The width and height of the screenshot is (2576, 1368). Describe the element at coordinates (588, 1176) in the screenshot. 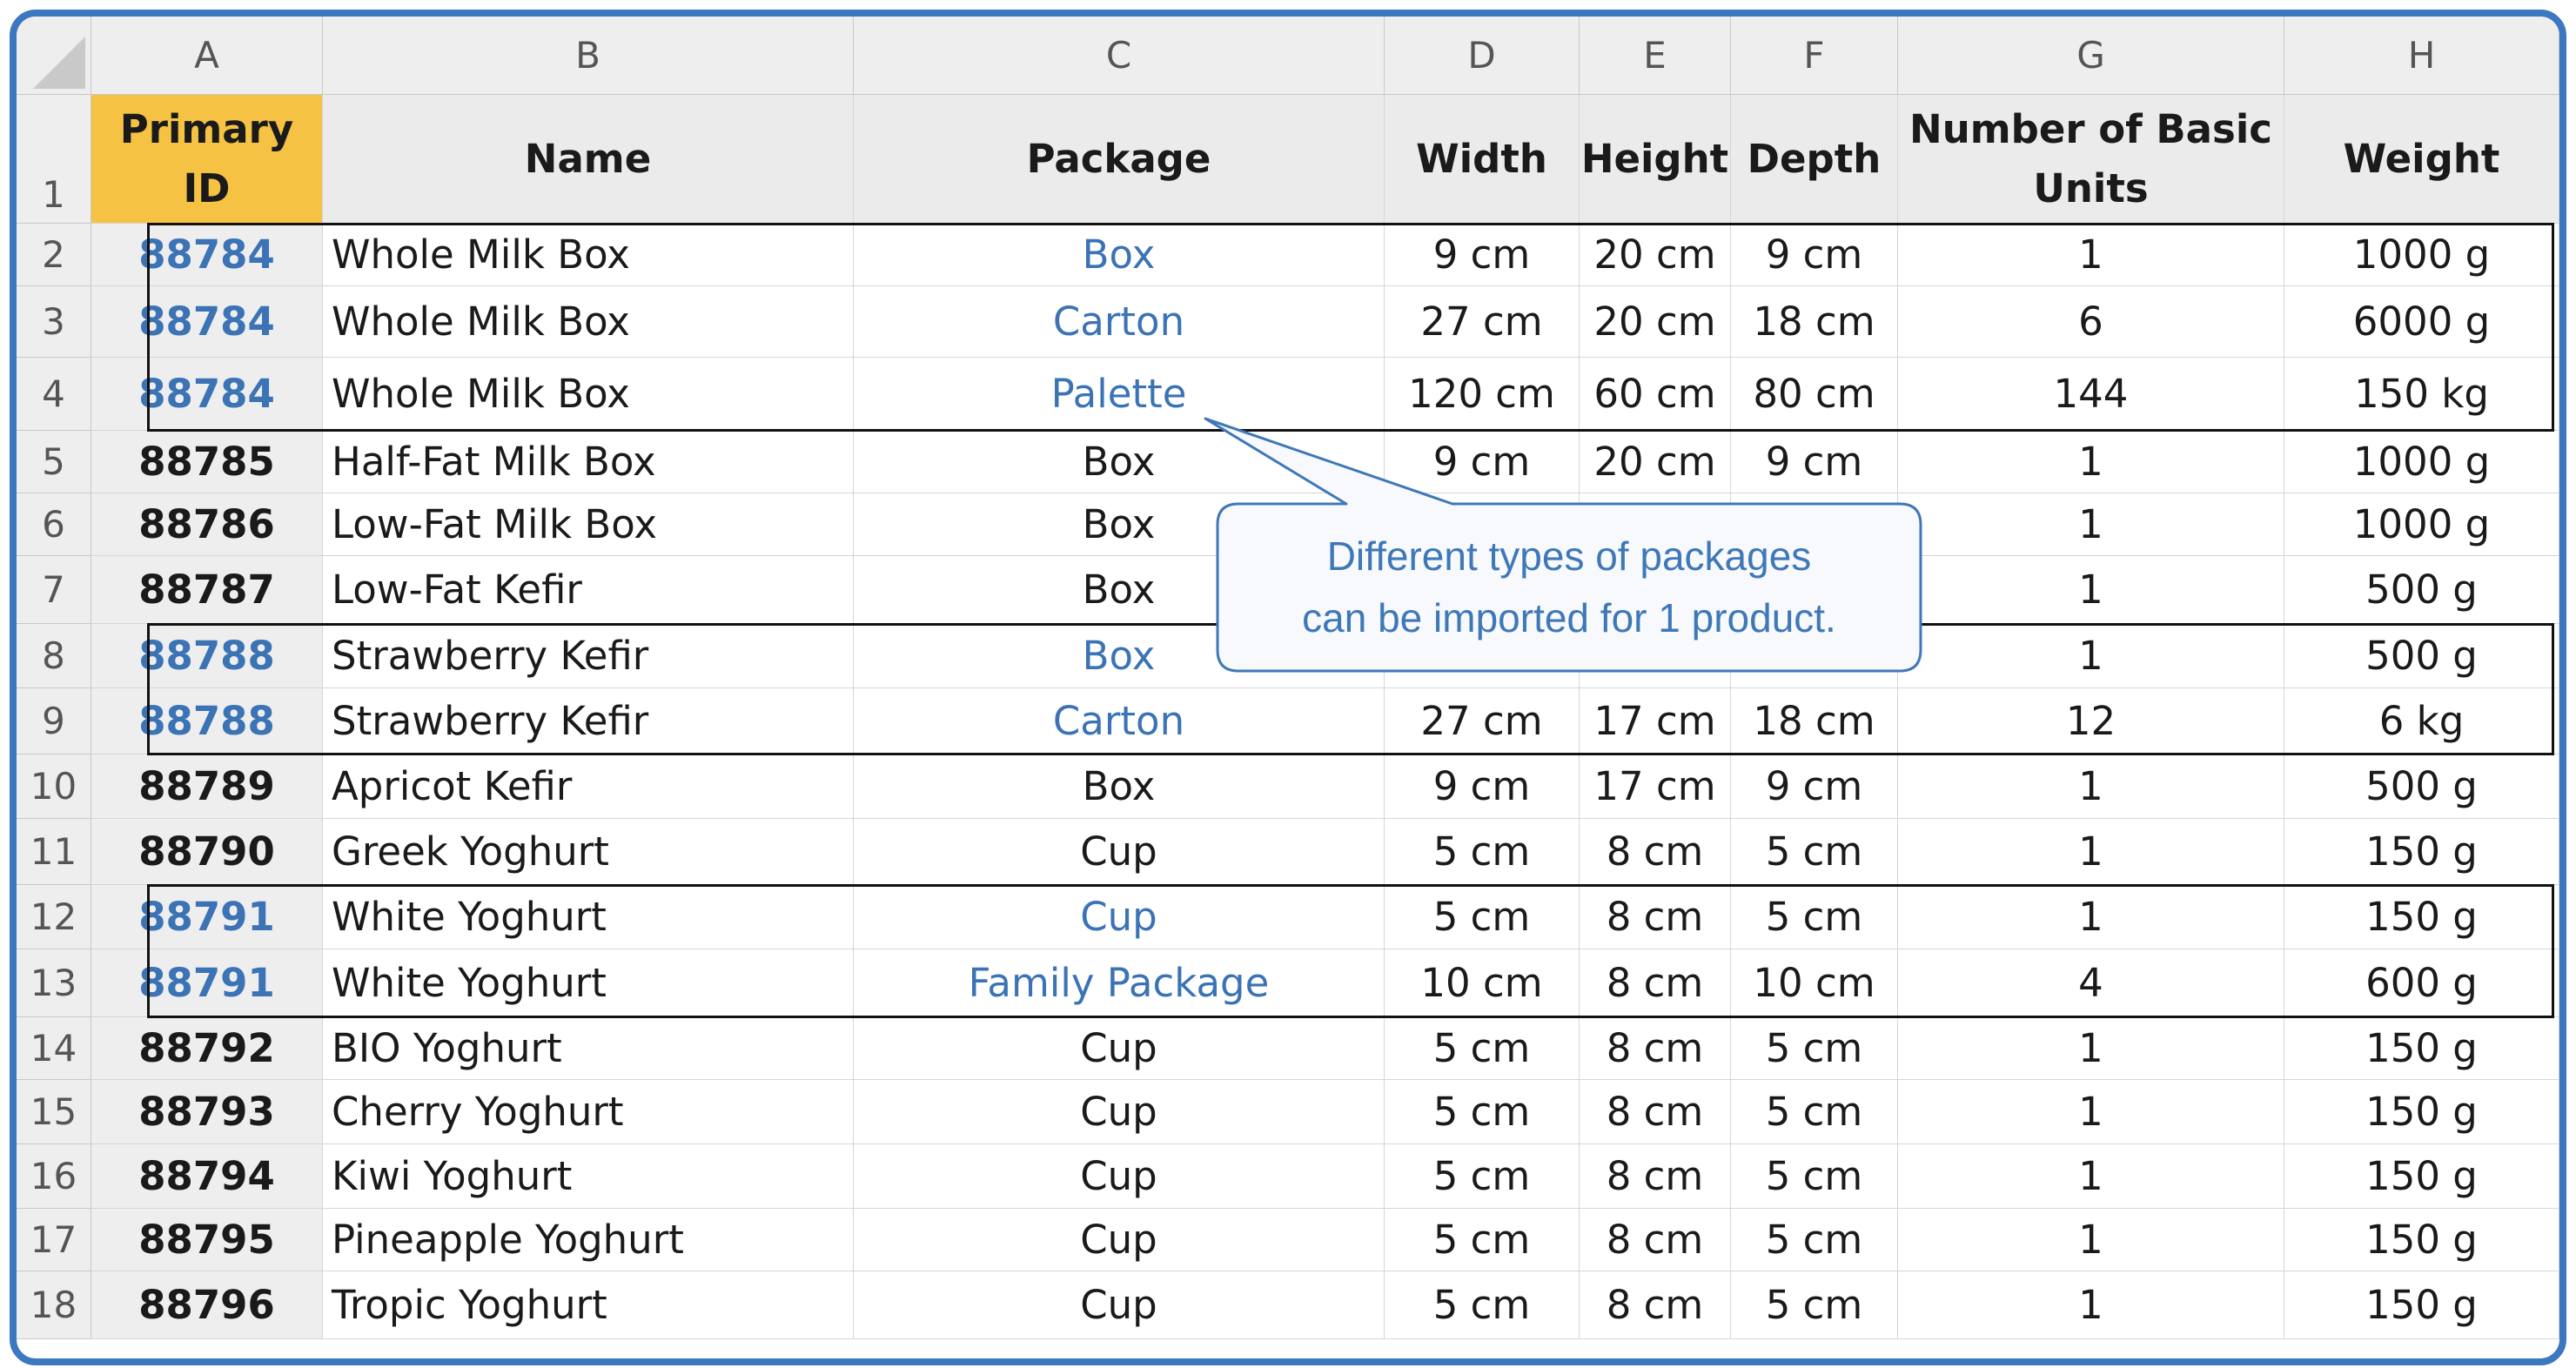

I see `cell-name: Kiwi Yoghurt` at that location.